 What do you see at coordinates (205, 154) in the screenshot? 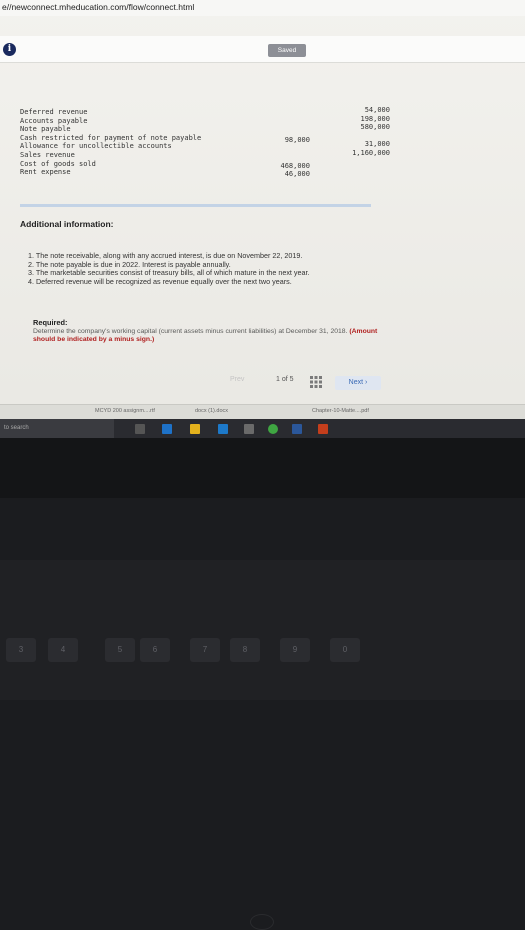
I see `table-row: Sales revenue 1,160,000` at bounding box center [205, 154].